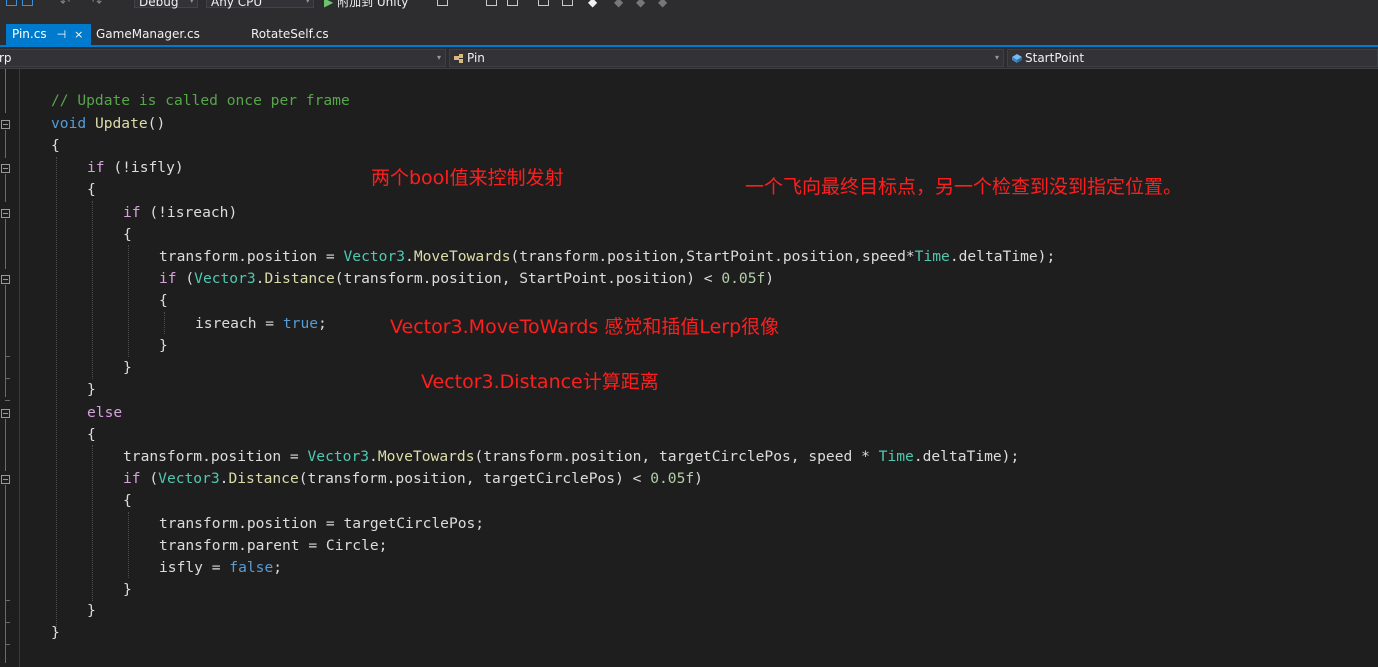 Image resolution: width=1378 pixels, height=667 pixels. Describe the element at coordinates (1192, 58) in the screenshot. I see `member-dropdown: StartPoint` at that location.